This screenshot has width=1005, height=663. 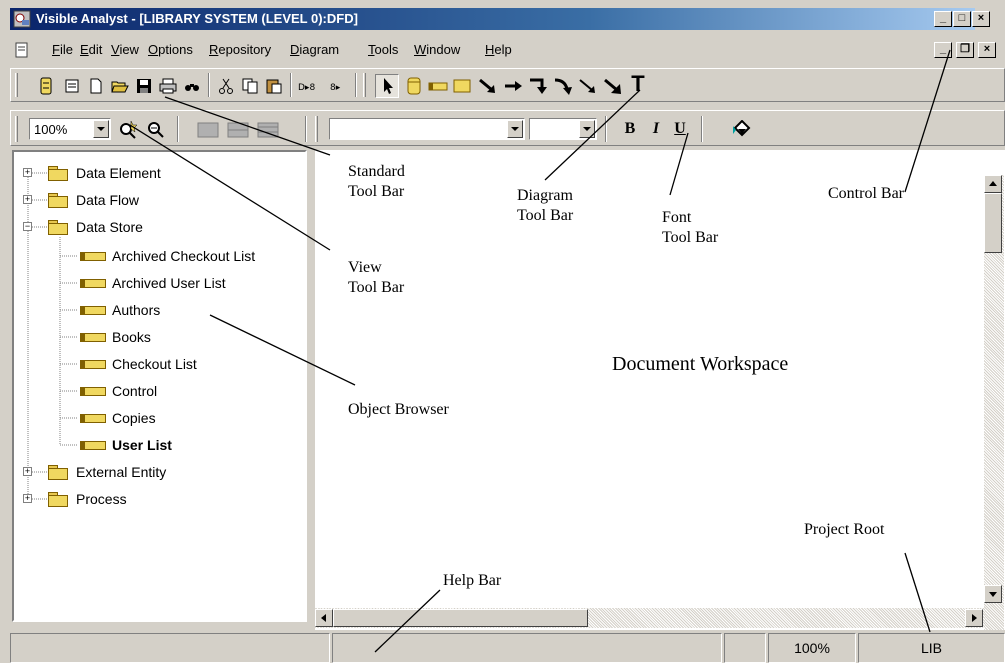 What do you see at coordinates (700, 364) in the screenshot?
I see `label-document-workspace: Document Workspace` at bounding box center [700, 364].